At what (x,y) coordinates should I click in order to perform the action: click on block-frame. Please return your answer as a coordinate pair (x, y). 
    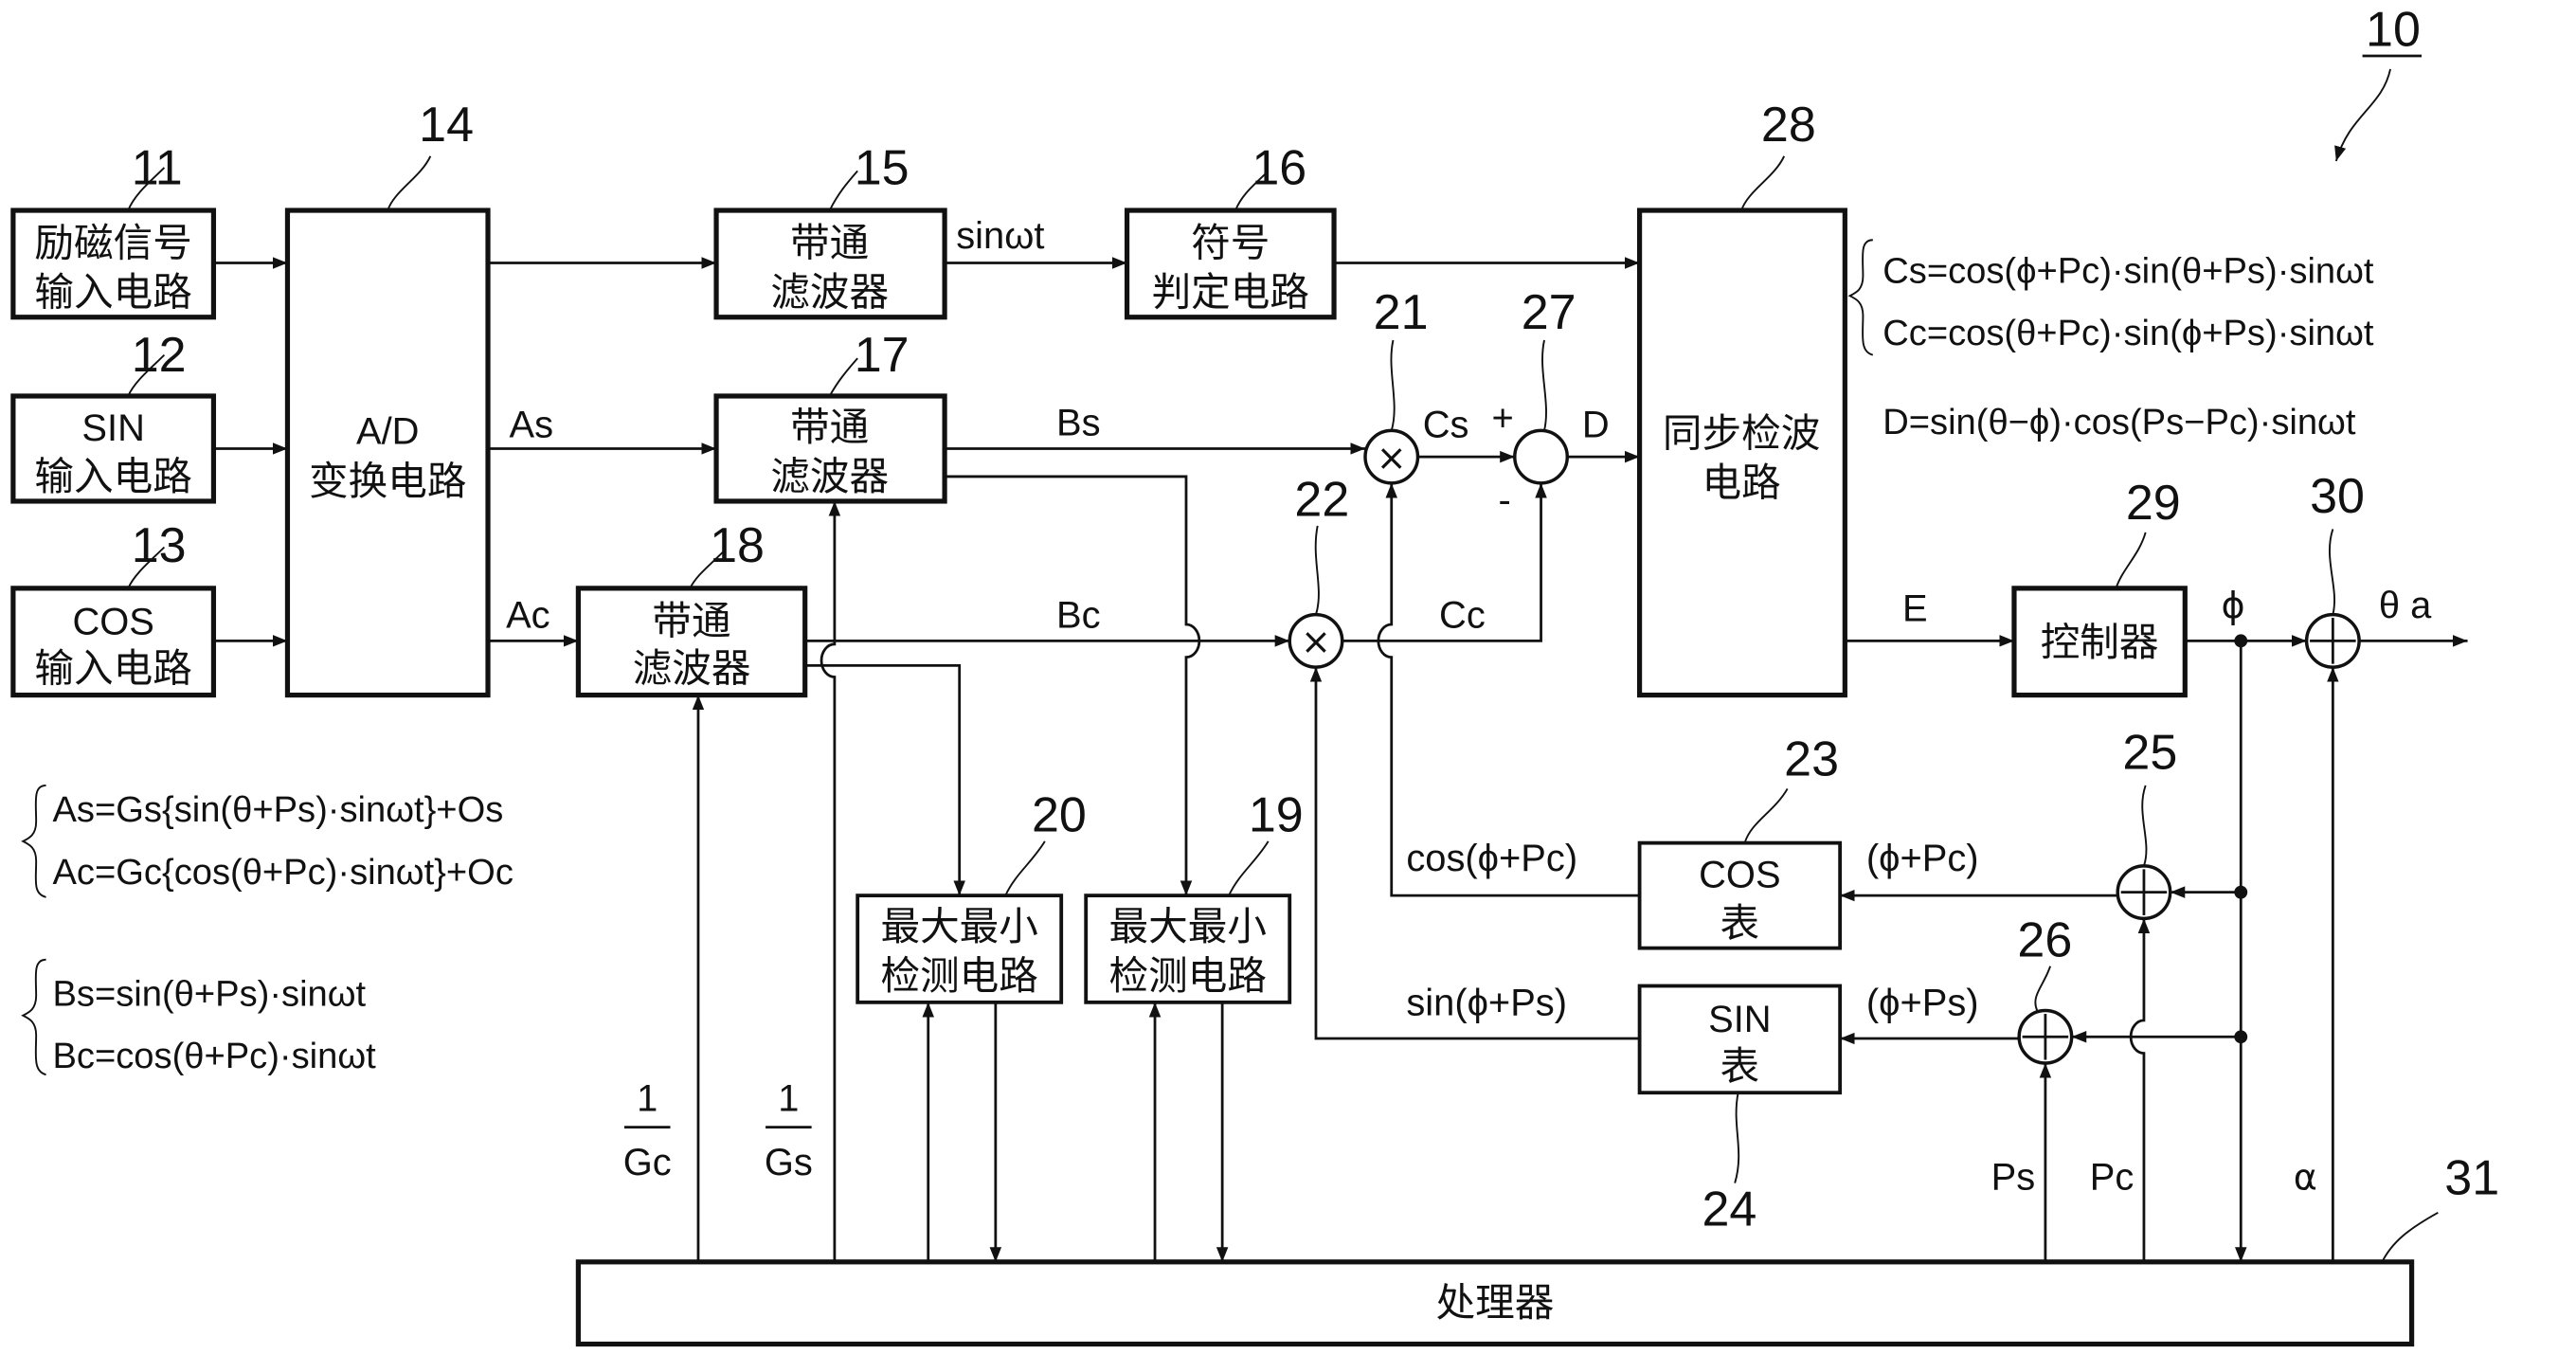
    Looking at the image, I should click on (387, 453).